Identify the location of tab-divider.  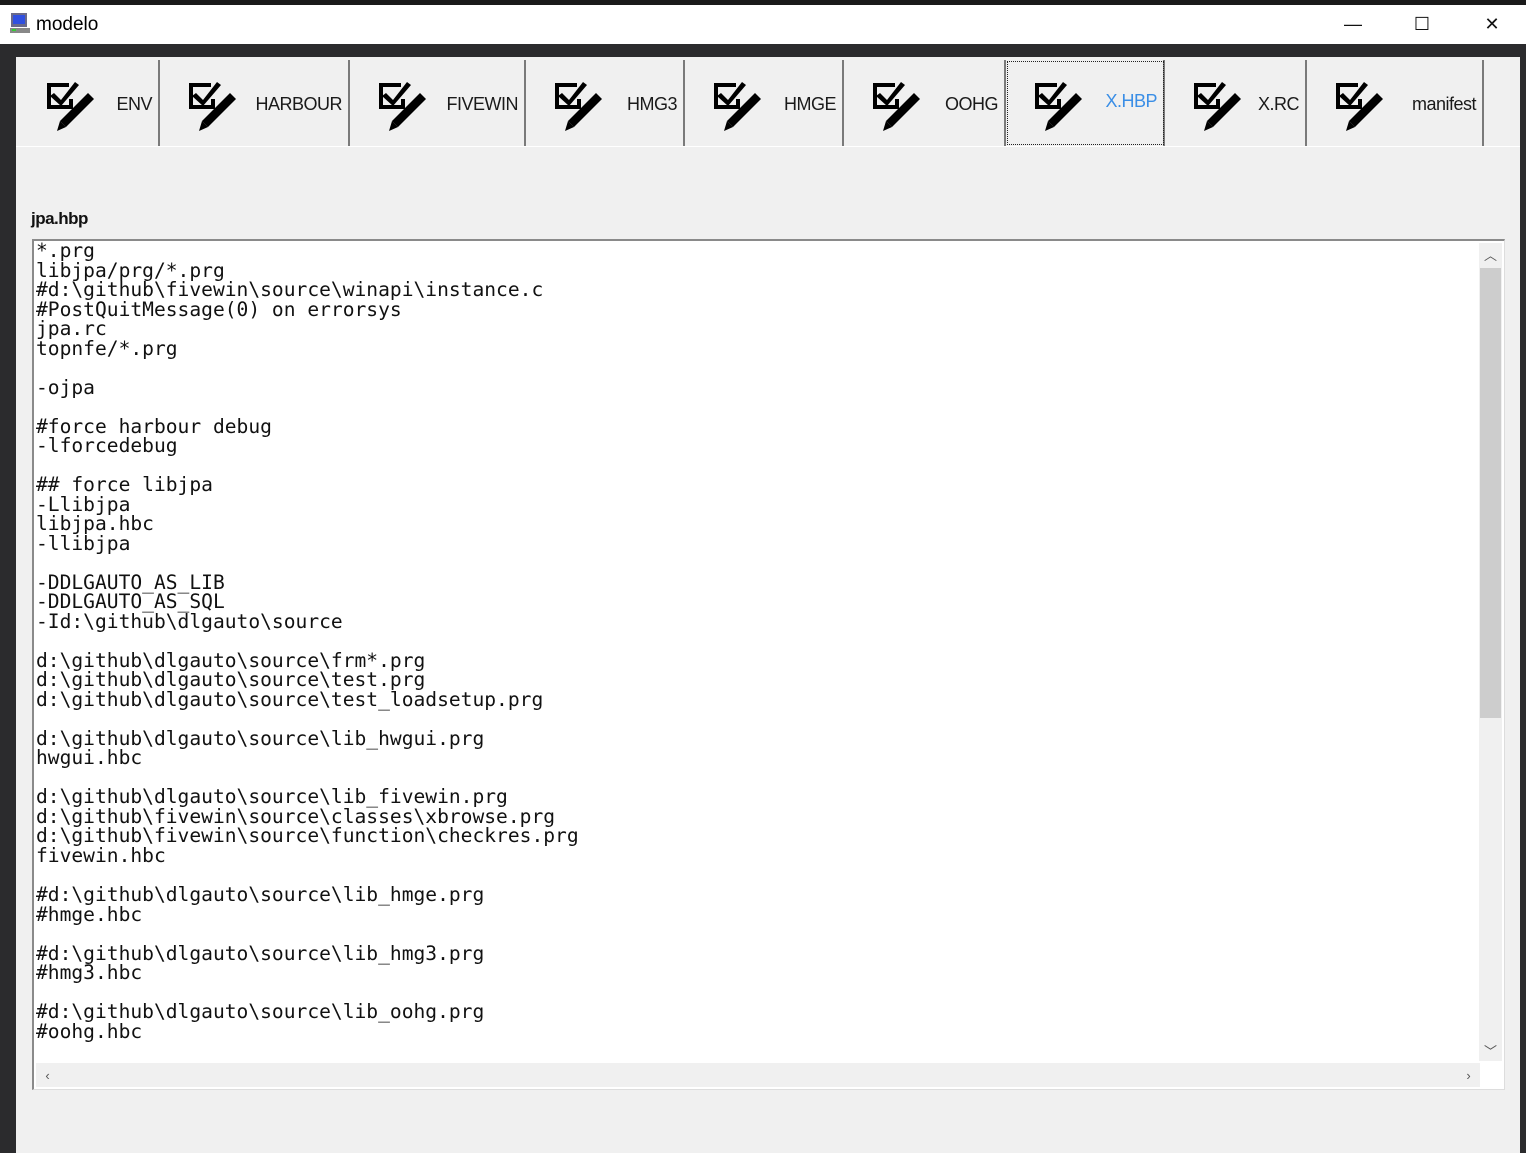
(768, 146).